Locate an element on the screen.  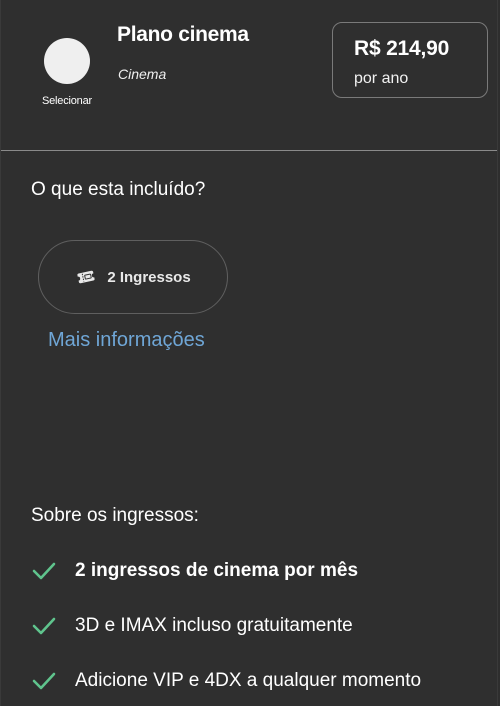
select-radio-option: Selecionar is located at coordinates (67, 72).